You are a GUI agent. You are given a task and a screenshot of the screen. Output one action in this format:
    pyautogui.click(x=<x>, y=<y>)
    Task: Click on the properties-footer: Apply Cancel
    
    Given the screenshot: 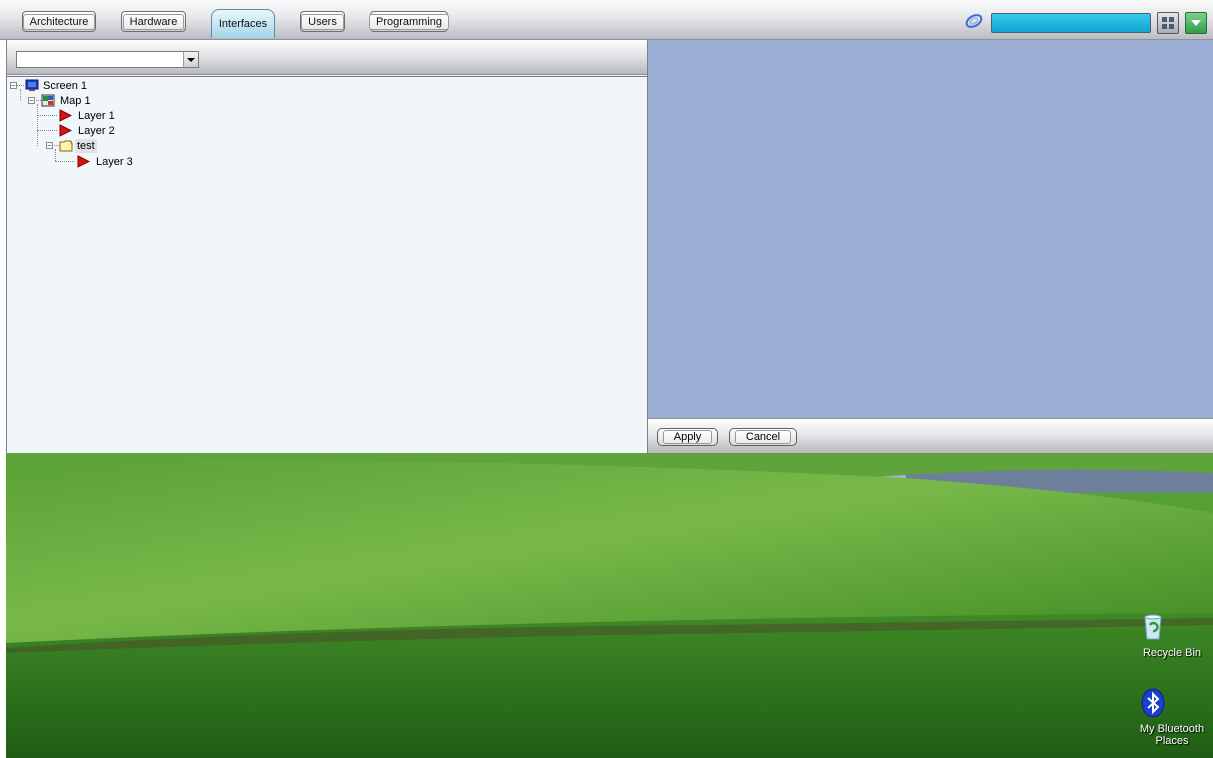 What is the action you would take?
    pyautogui.click(x=930, y=435)
    